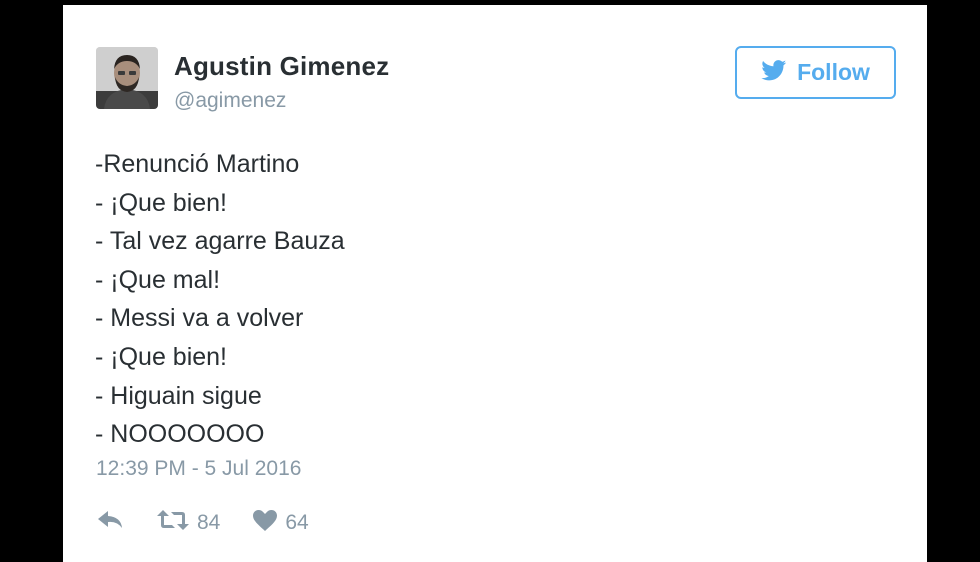 This screenshot has width=980, height=562. Describe the element at coordinates (197, 164) in the screenshot. I see `tweet-line: -Renunció Martino` at that location.